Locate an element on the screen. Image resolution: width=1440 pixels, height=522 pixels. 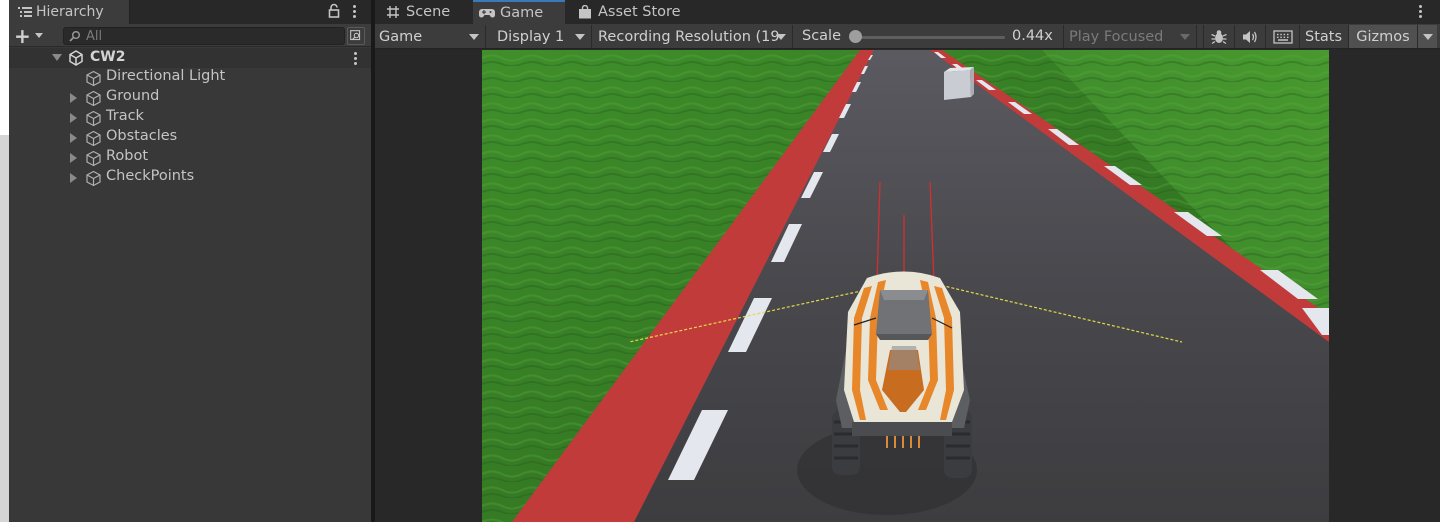
tab-asset-store: Asset Store is located at coordinates (637, 12).